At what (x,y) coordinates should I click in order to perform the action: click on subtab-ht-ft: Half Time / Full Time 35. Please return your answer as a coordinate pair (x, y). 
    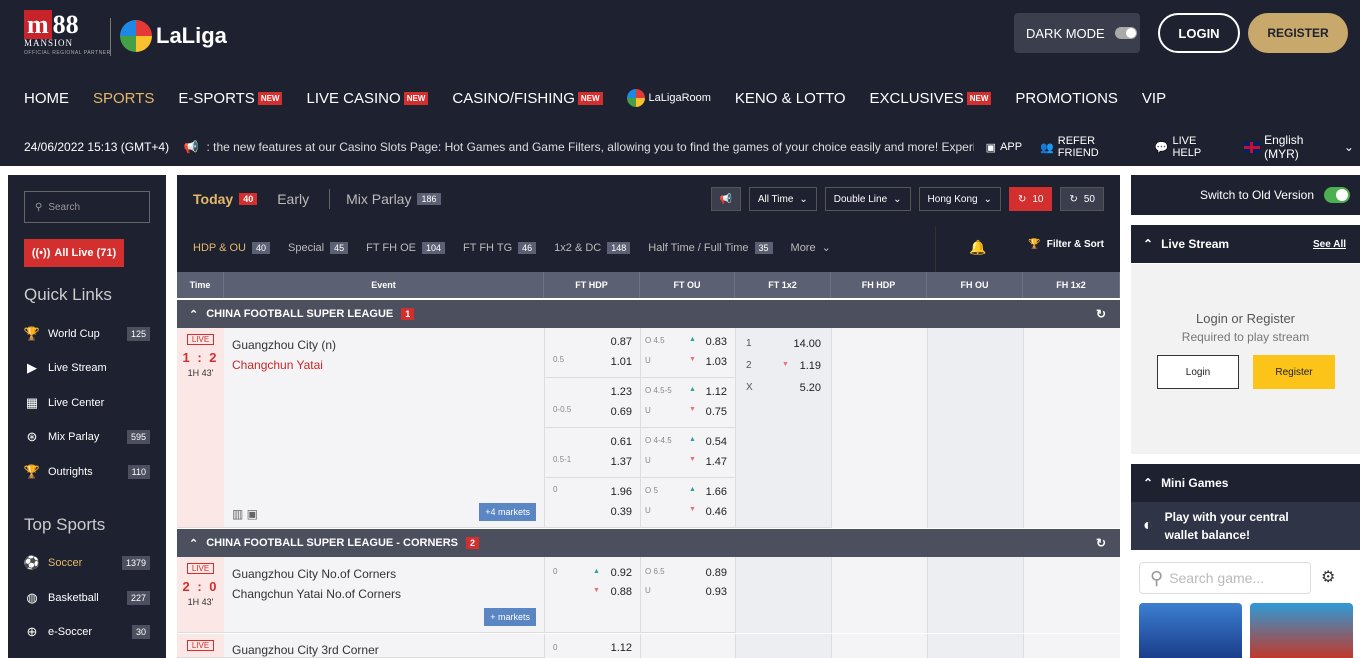
    Looking at the image, I should click on (710, 247).